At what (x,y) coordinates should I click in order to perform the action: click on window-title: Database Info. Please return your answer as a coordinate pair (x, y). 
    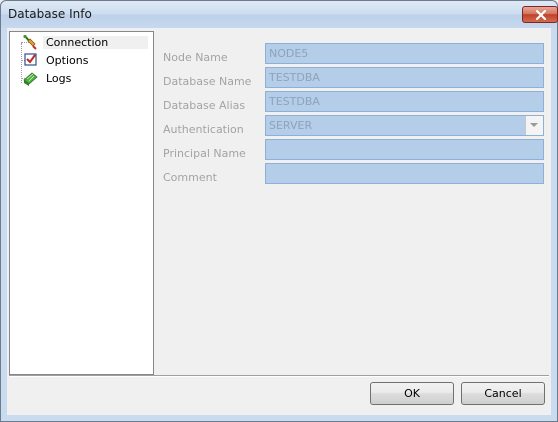
    Looking at the image, I should click on (50, 14).